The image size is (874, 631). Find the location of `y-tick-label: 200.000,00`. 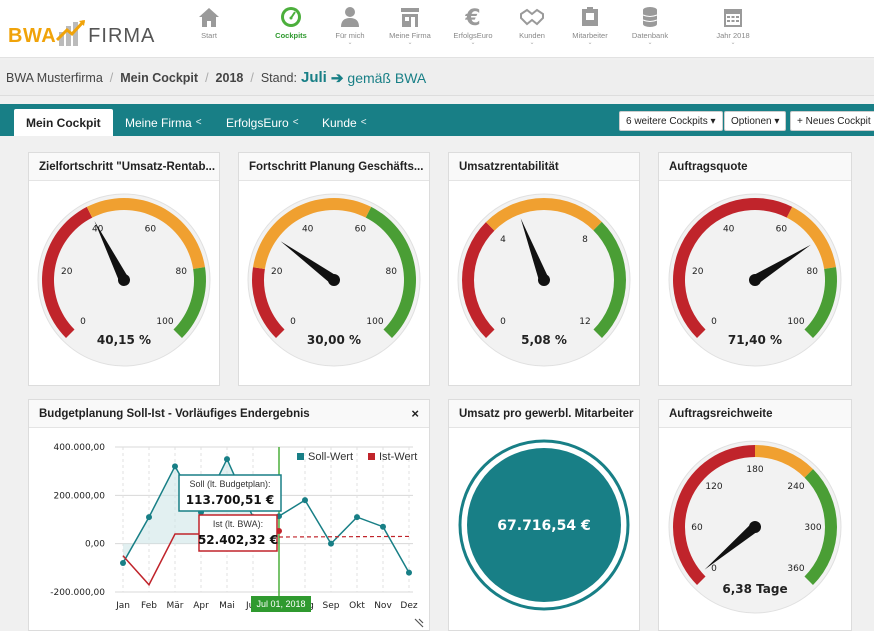

y-tick-label: 200.000,00 is located at coordinates (79, 496).